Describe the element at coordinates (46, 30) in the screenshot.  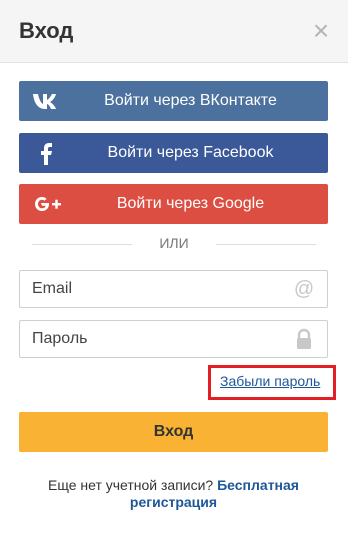
I see `dialog-title: Вход` at that location.